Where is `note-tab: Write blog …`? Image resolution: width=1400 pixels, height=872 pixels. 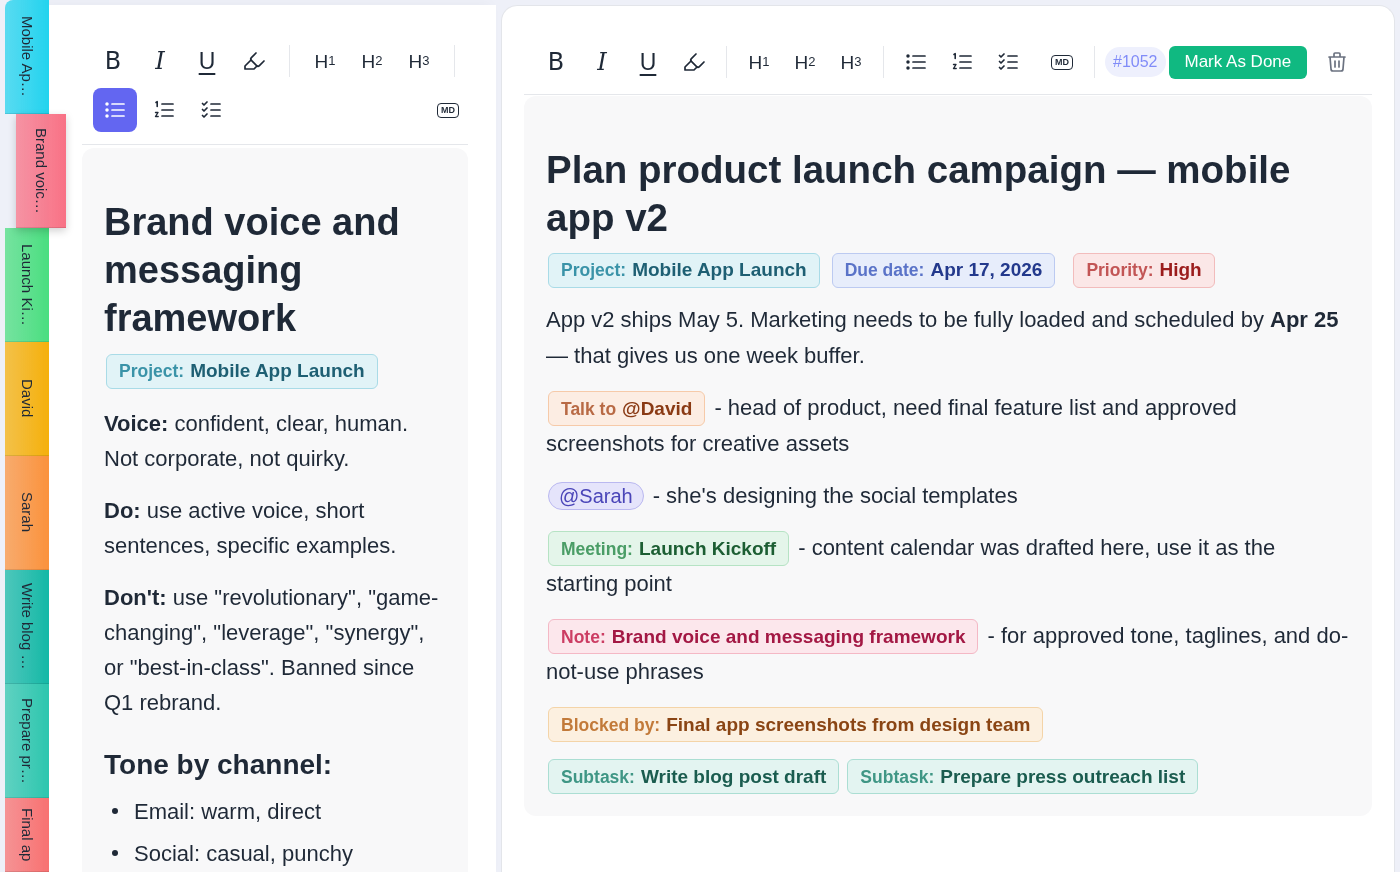
note-tab: Write blog … is located at coordinates (27, 627).